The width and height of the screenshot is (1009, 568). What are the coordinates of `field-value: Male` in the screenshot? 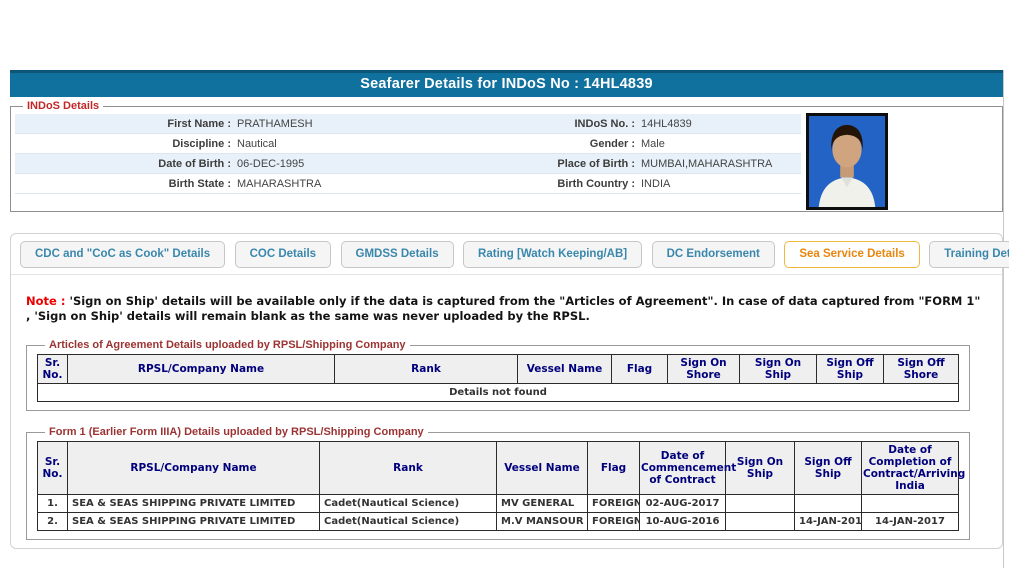 It's located at (653, 144).